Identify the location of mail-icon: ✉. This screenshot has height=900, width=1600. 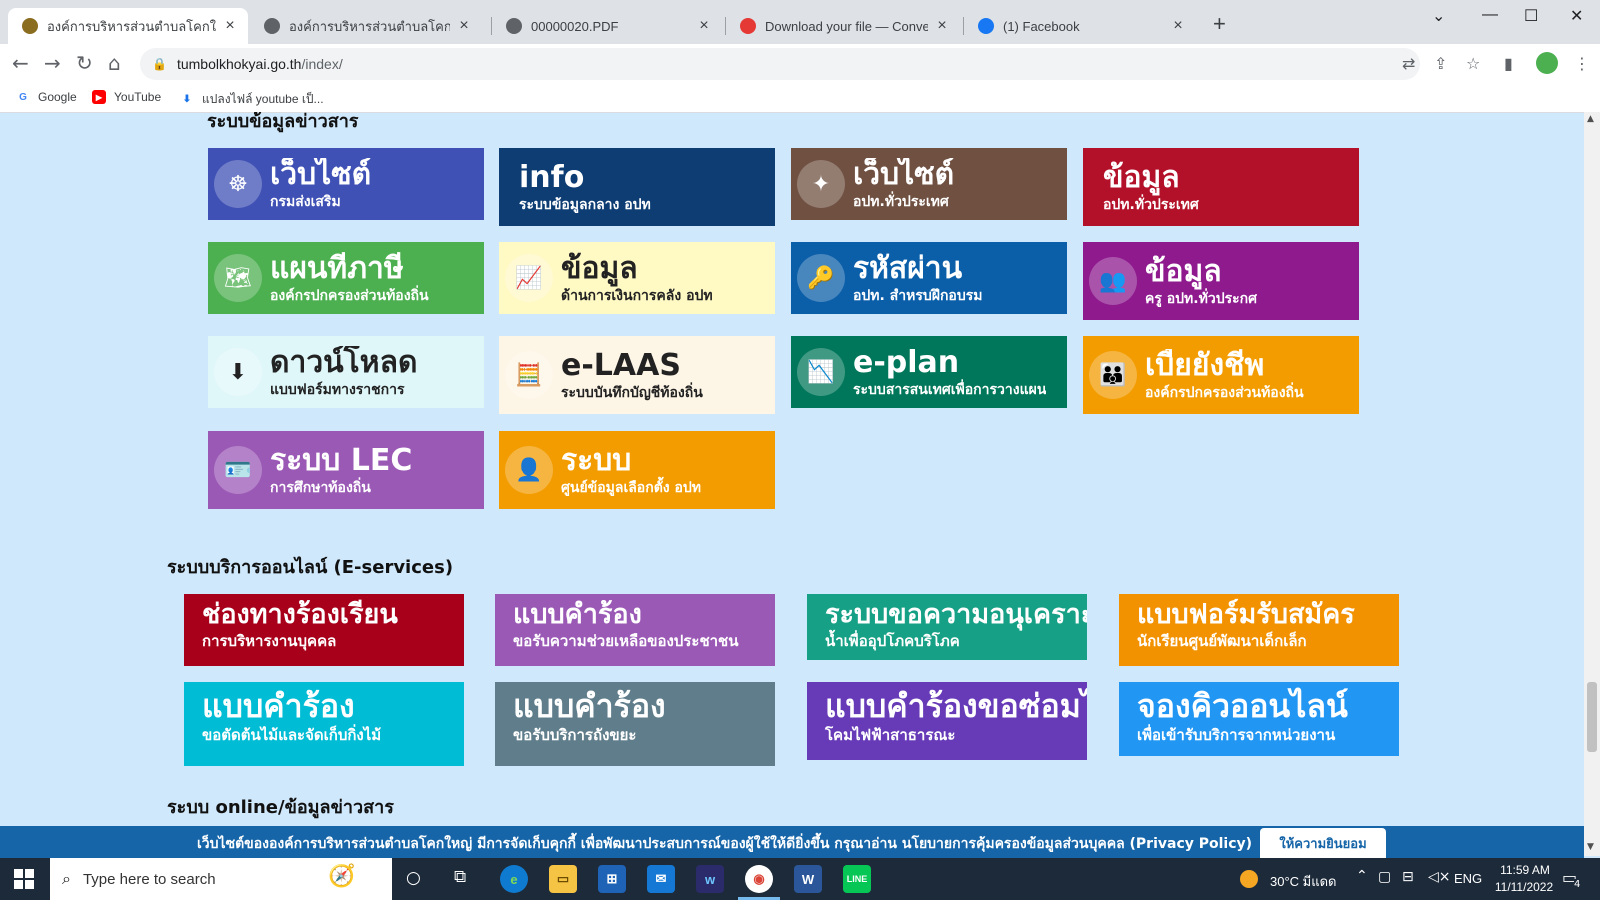
(661, 879).